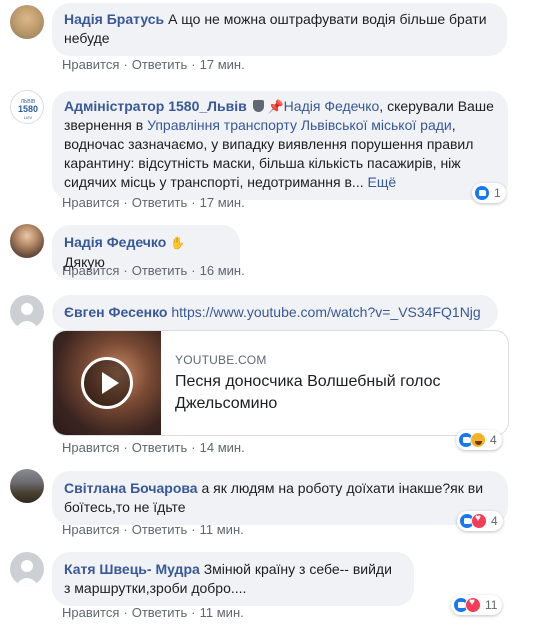  I want to click on like-reaction-icon, so click(482, 193).